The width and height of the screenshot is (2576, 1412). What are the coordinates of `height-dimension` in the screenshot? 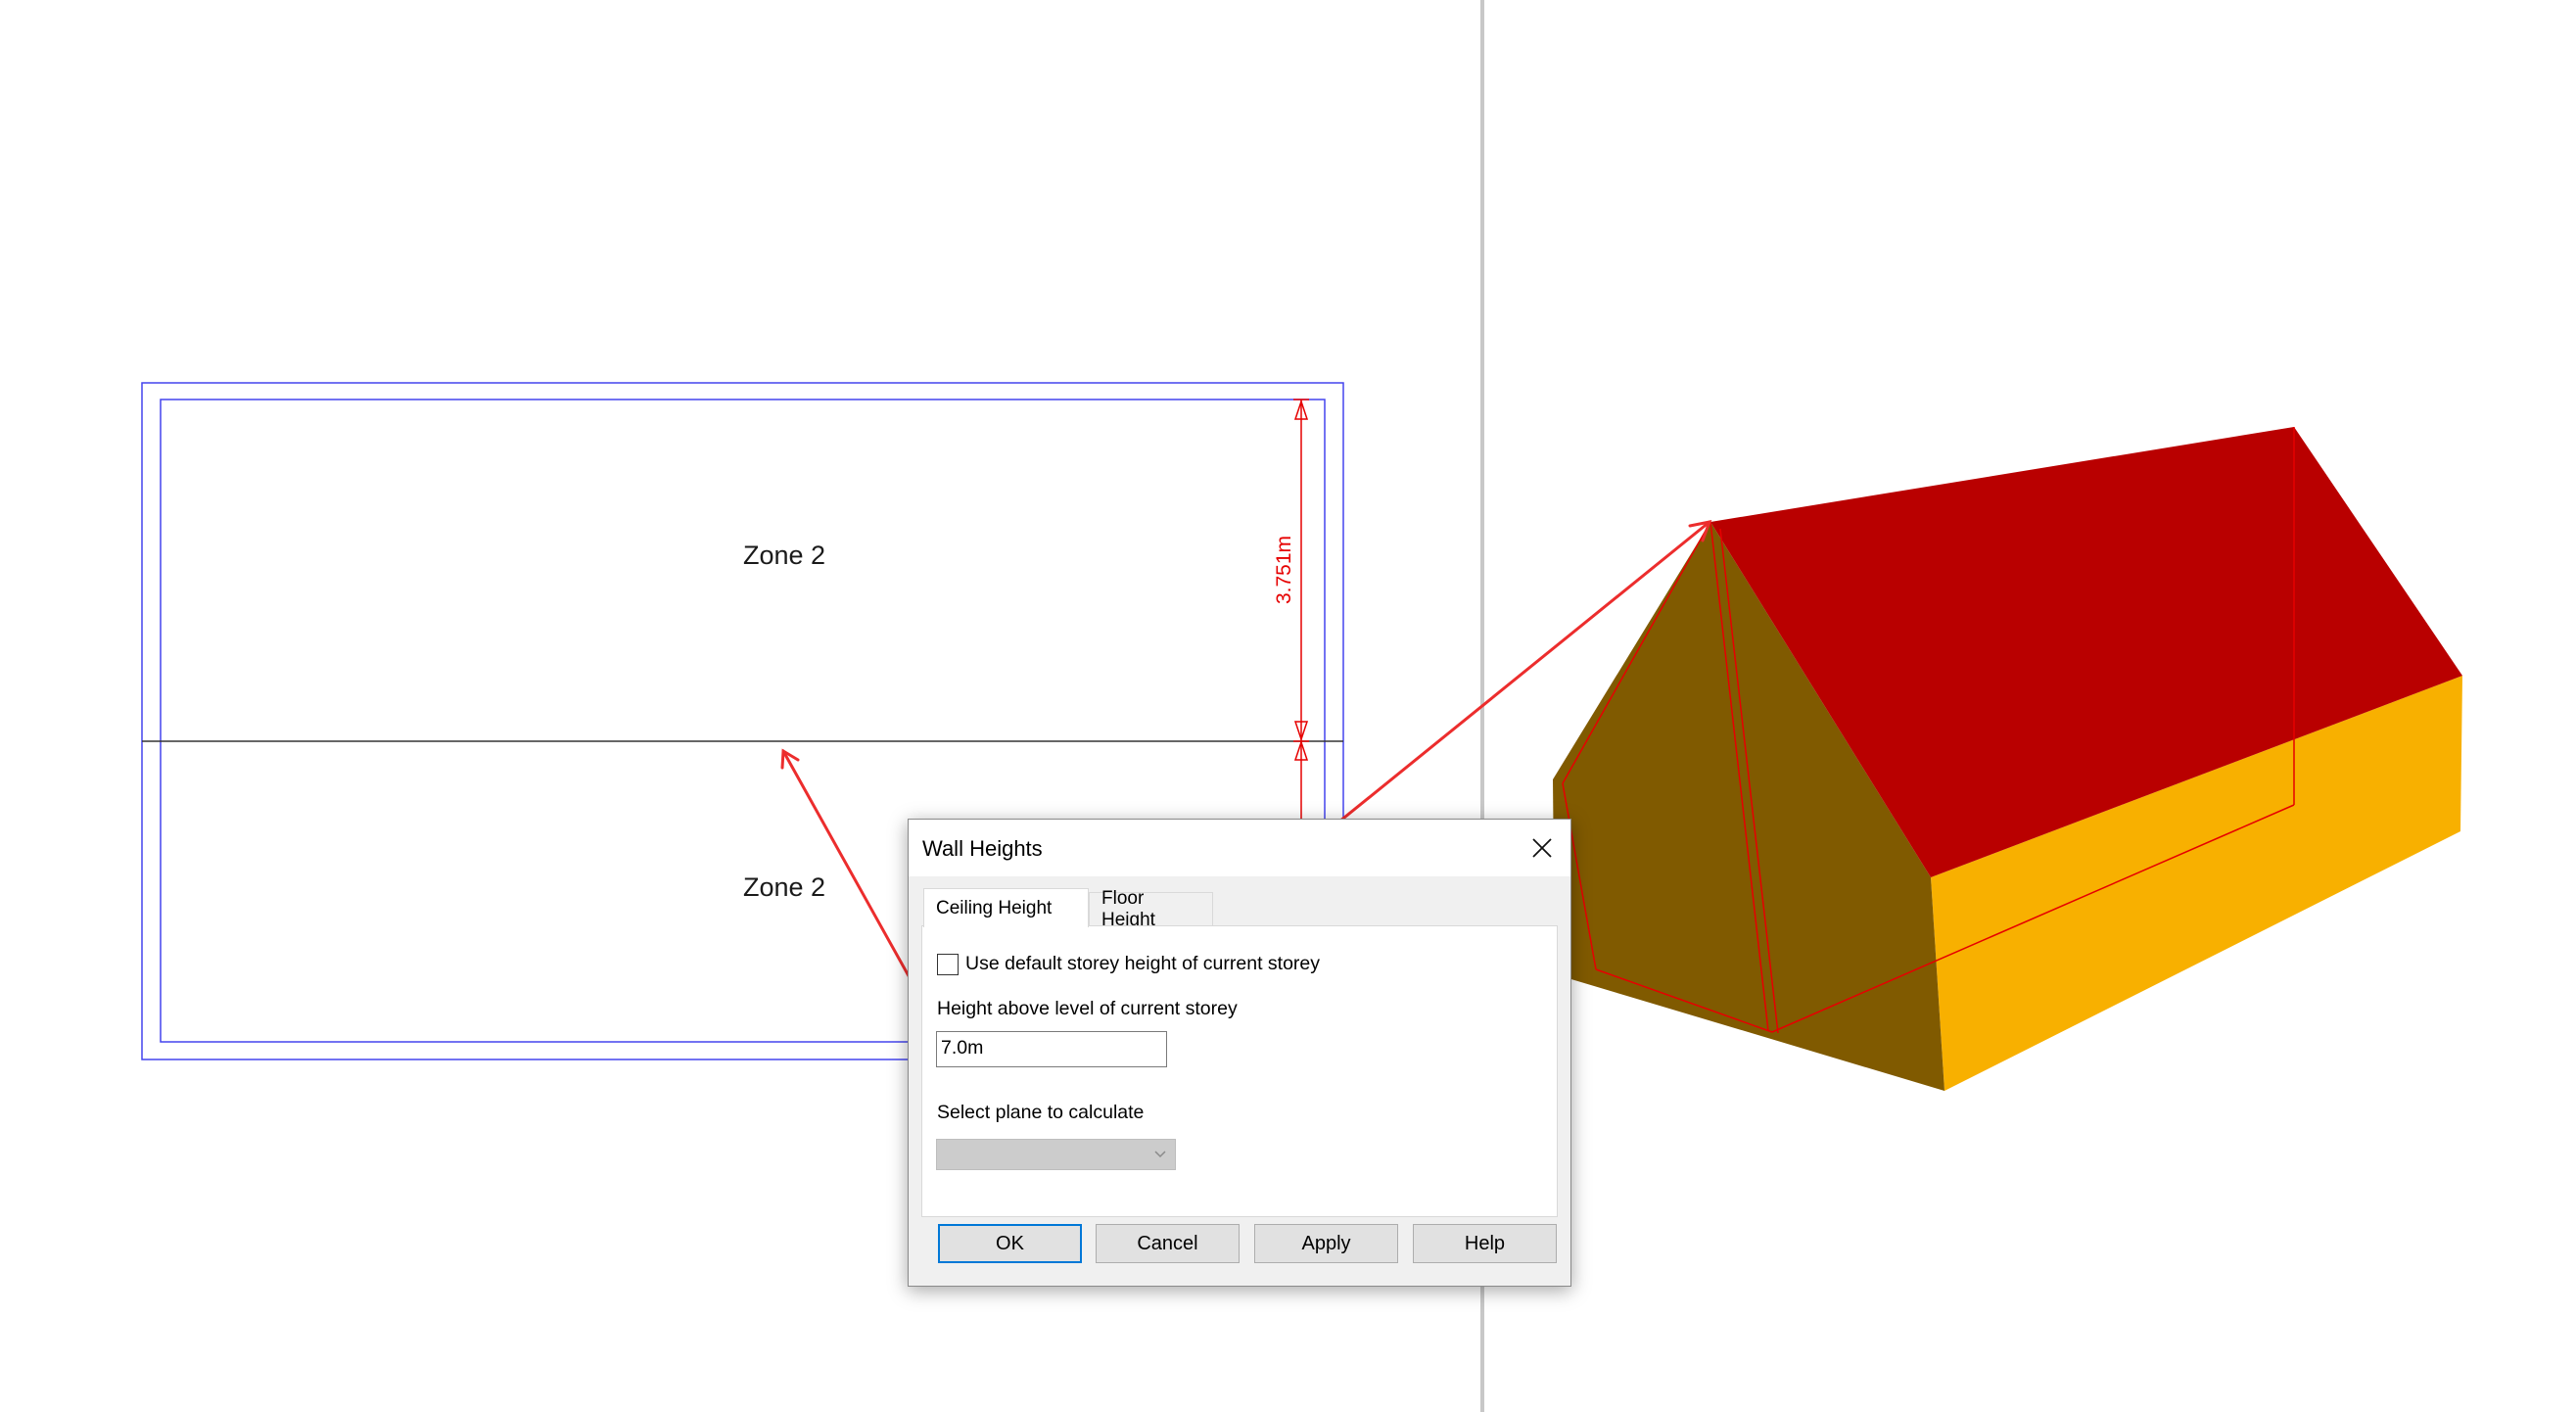 It's located at (1301, 611).